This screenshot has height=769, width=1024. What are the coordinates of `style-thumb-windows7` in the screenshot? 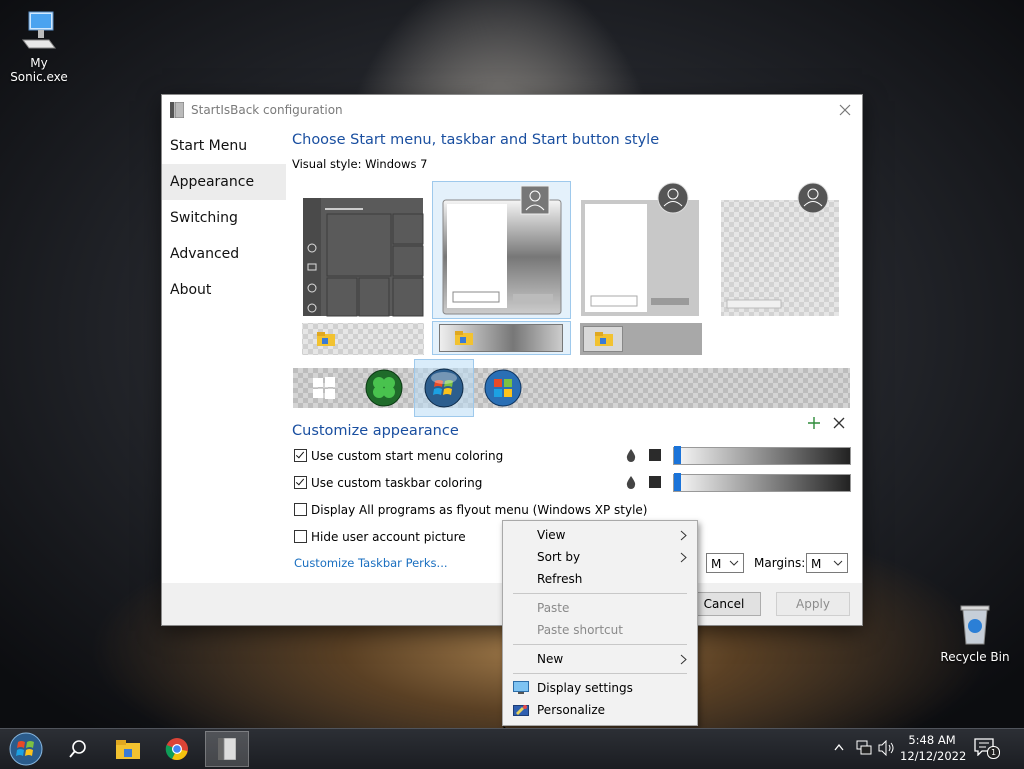 It's located at (501, 250).